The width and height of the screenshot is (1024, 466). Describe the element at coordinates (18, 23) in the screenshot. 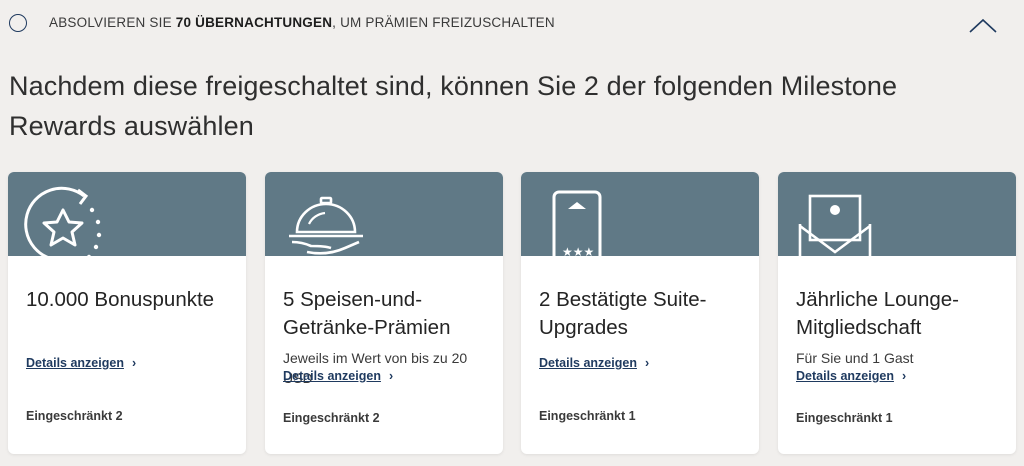

I see `milestone-radio` at that location.